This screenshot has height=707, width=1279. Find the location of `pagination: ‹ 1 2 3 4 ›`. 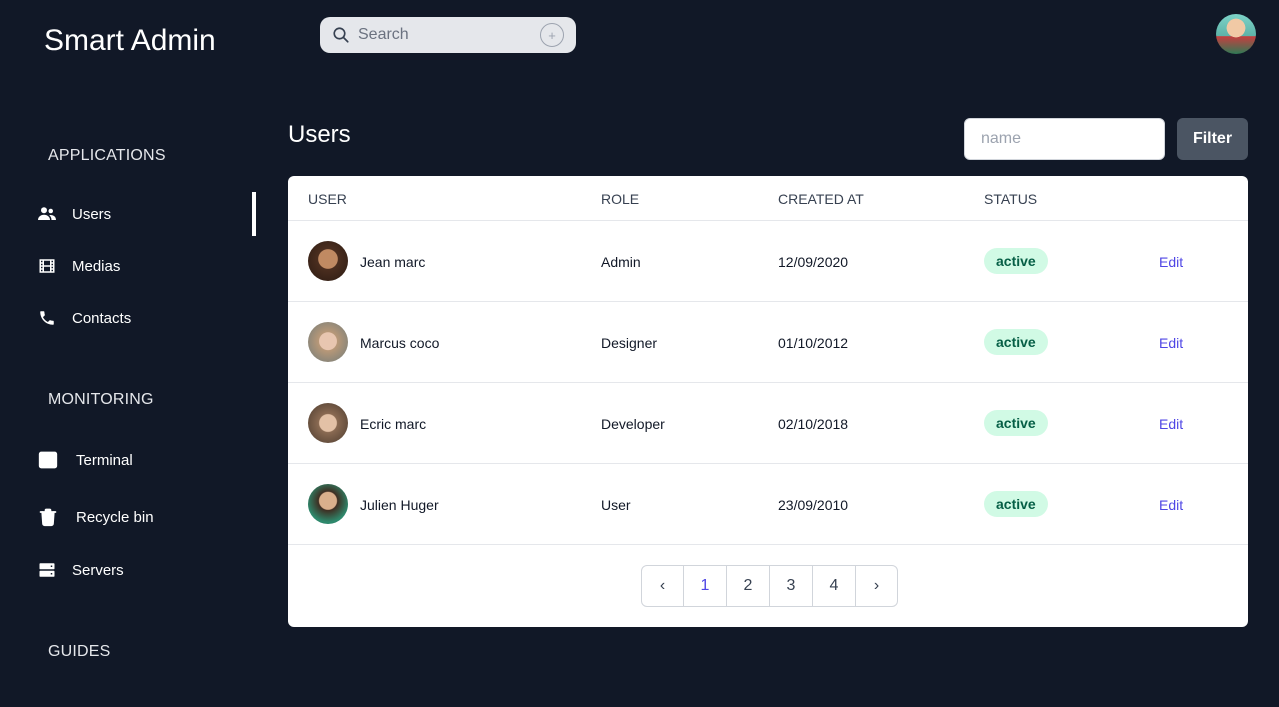

pagination: ‹ 1 2 3 4 › is located at coordinates (769, 586).